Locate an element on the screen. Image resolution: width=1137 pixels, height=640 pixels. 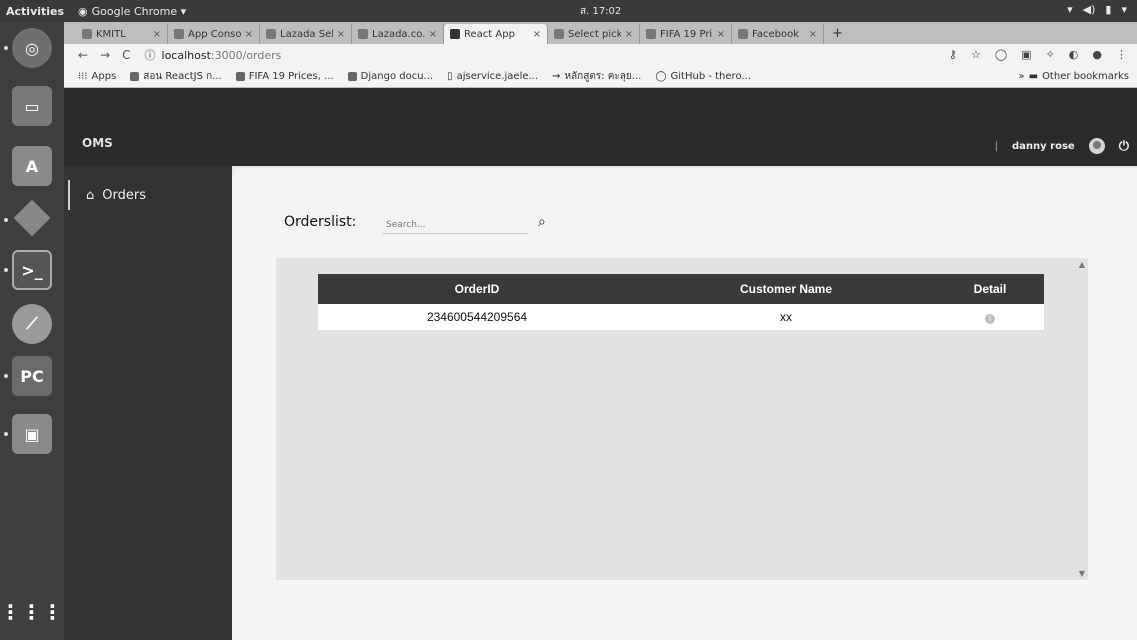
extension-icon: ✧ is located at coordinates (1050, 54).